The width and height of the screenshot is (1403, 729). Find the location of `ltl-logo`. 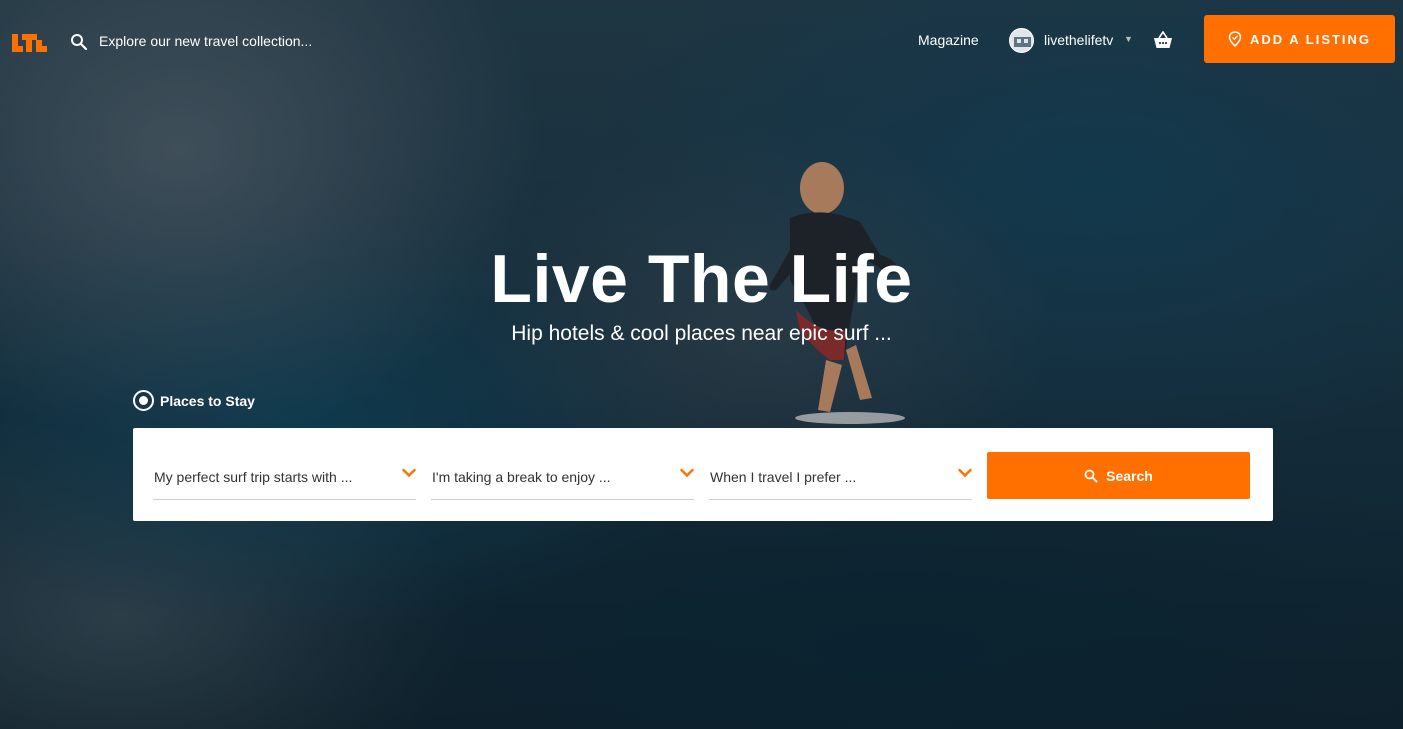

ltl-logo is located at coordinates (29, 42).